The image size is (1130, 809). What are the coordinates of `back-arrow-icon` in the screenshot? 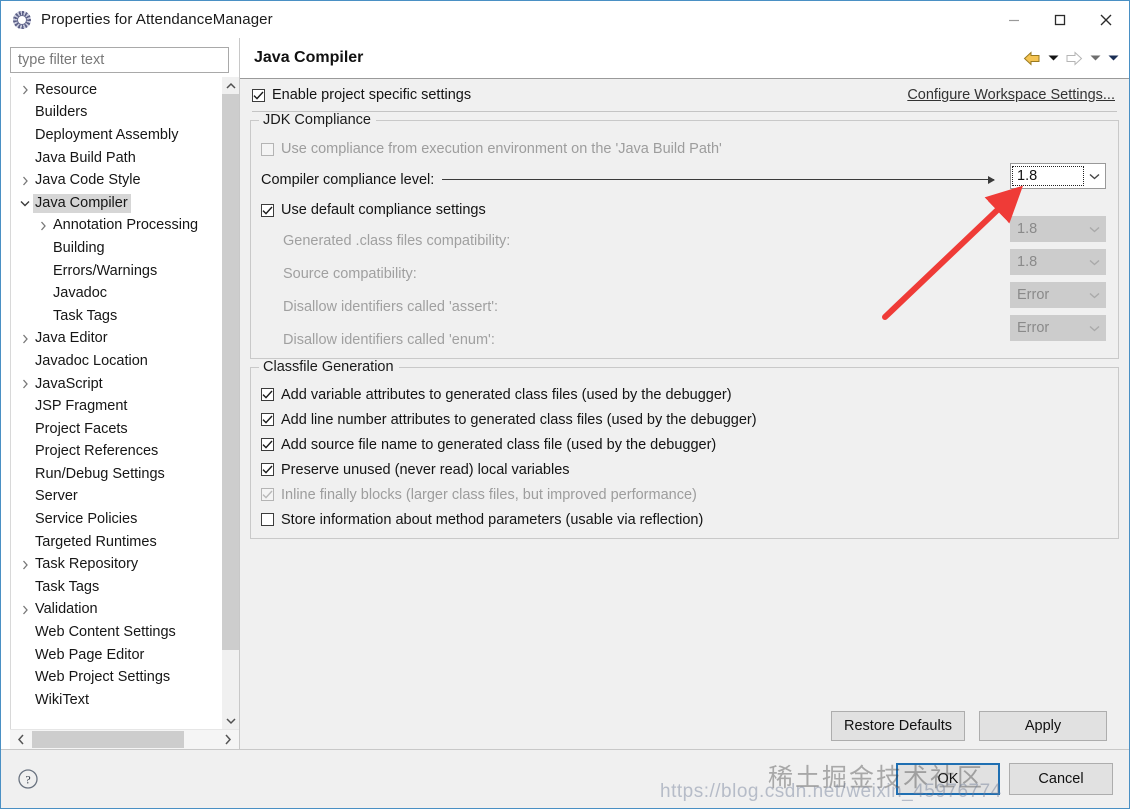 It's located at (1032, 58).